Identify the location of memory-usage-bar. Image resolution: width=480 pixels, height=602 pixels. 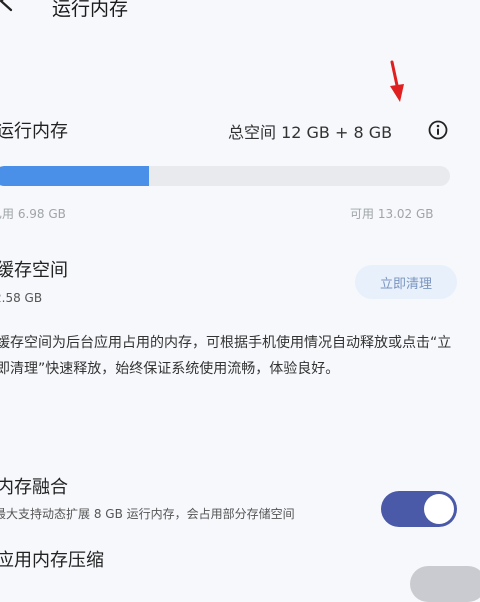
(225, 176).